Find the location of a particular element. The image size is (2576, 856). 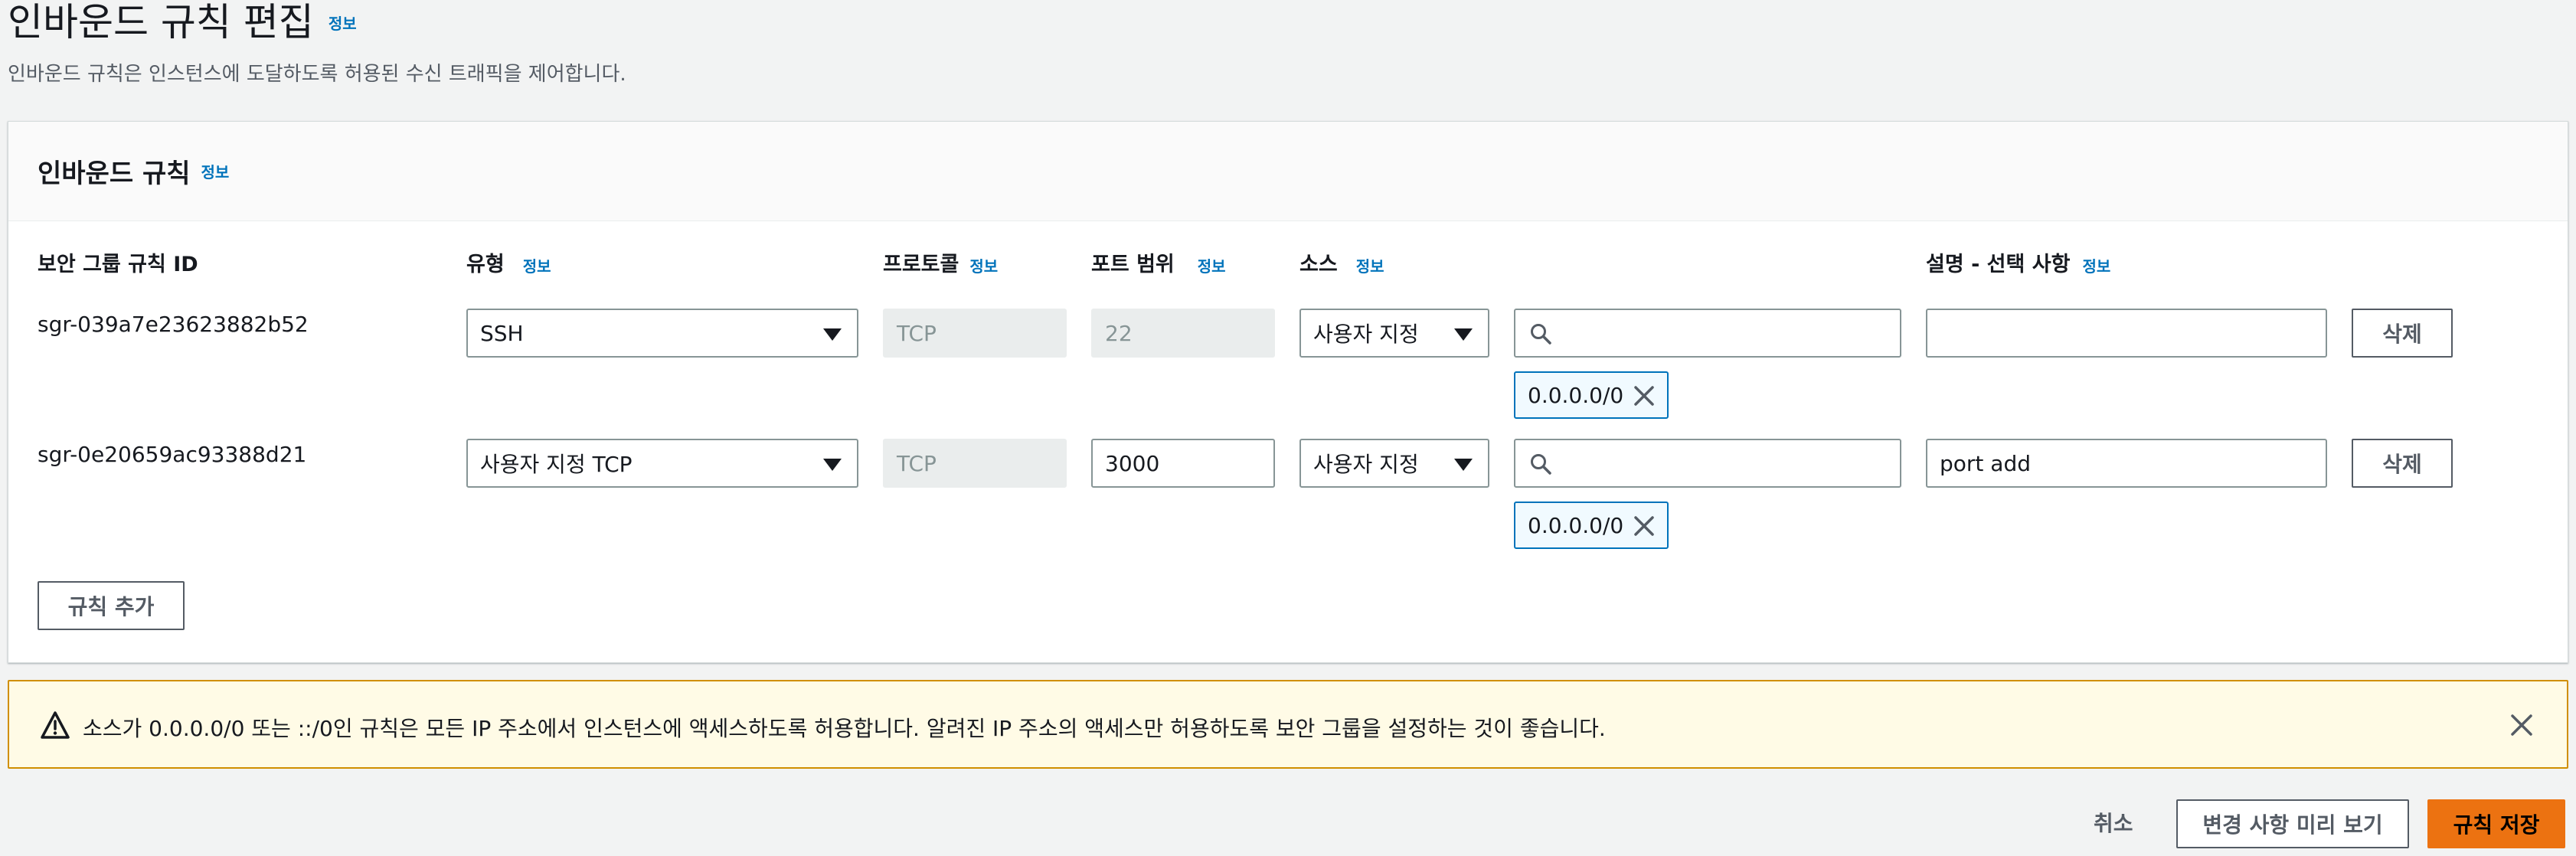

column-rule-id: 보안 그룹 규칙 ID is located at coordinates (118, 262).